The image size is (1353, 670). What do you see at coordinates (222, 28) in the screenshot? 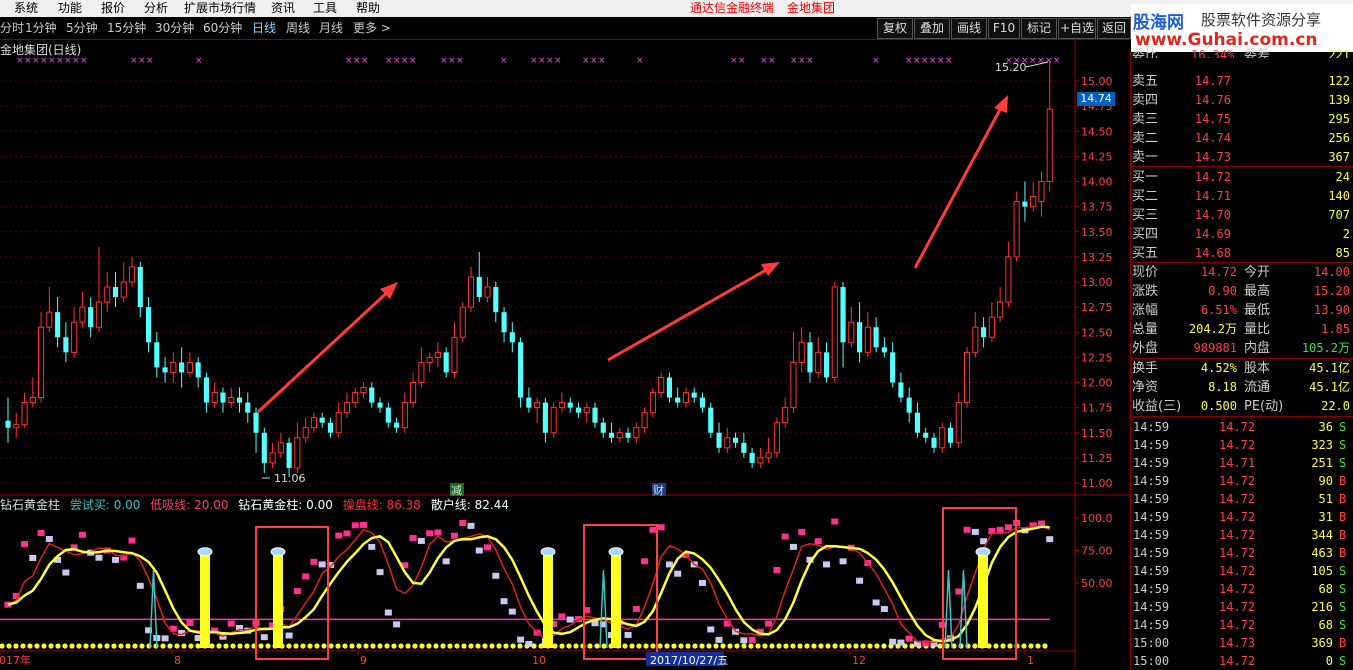
I see `period-tab-60min: 60分钟` at bounding box center [222, 28].